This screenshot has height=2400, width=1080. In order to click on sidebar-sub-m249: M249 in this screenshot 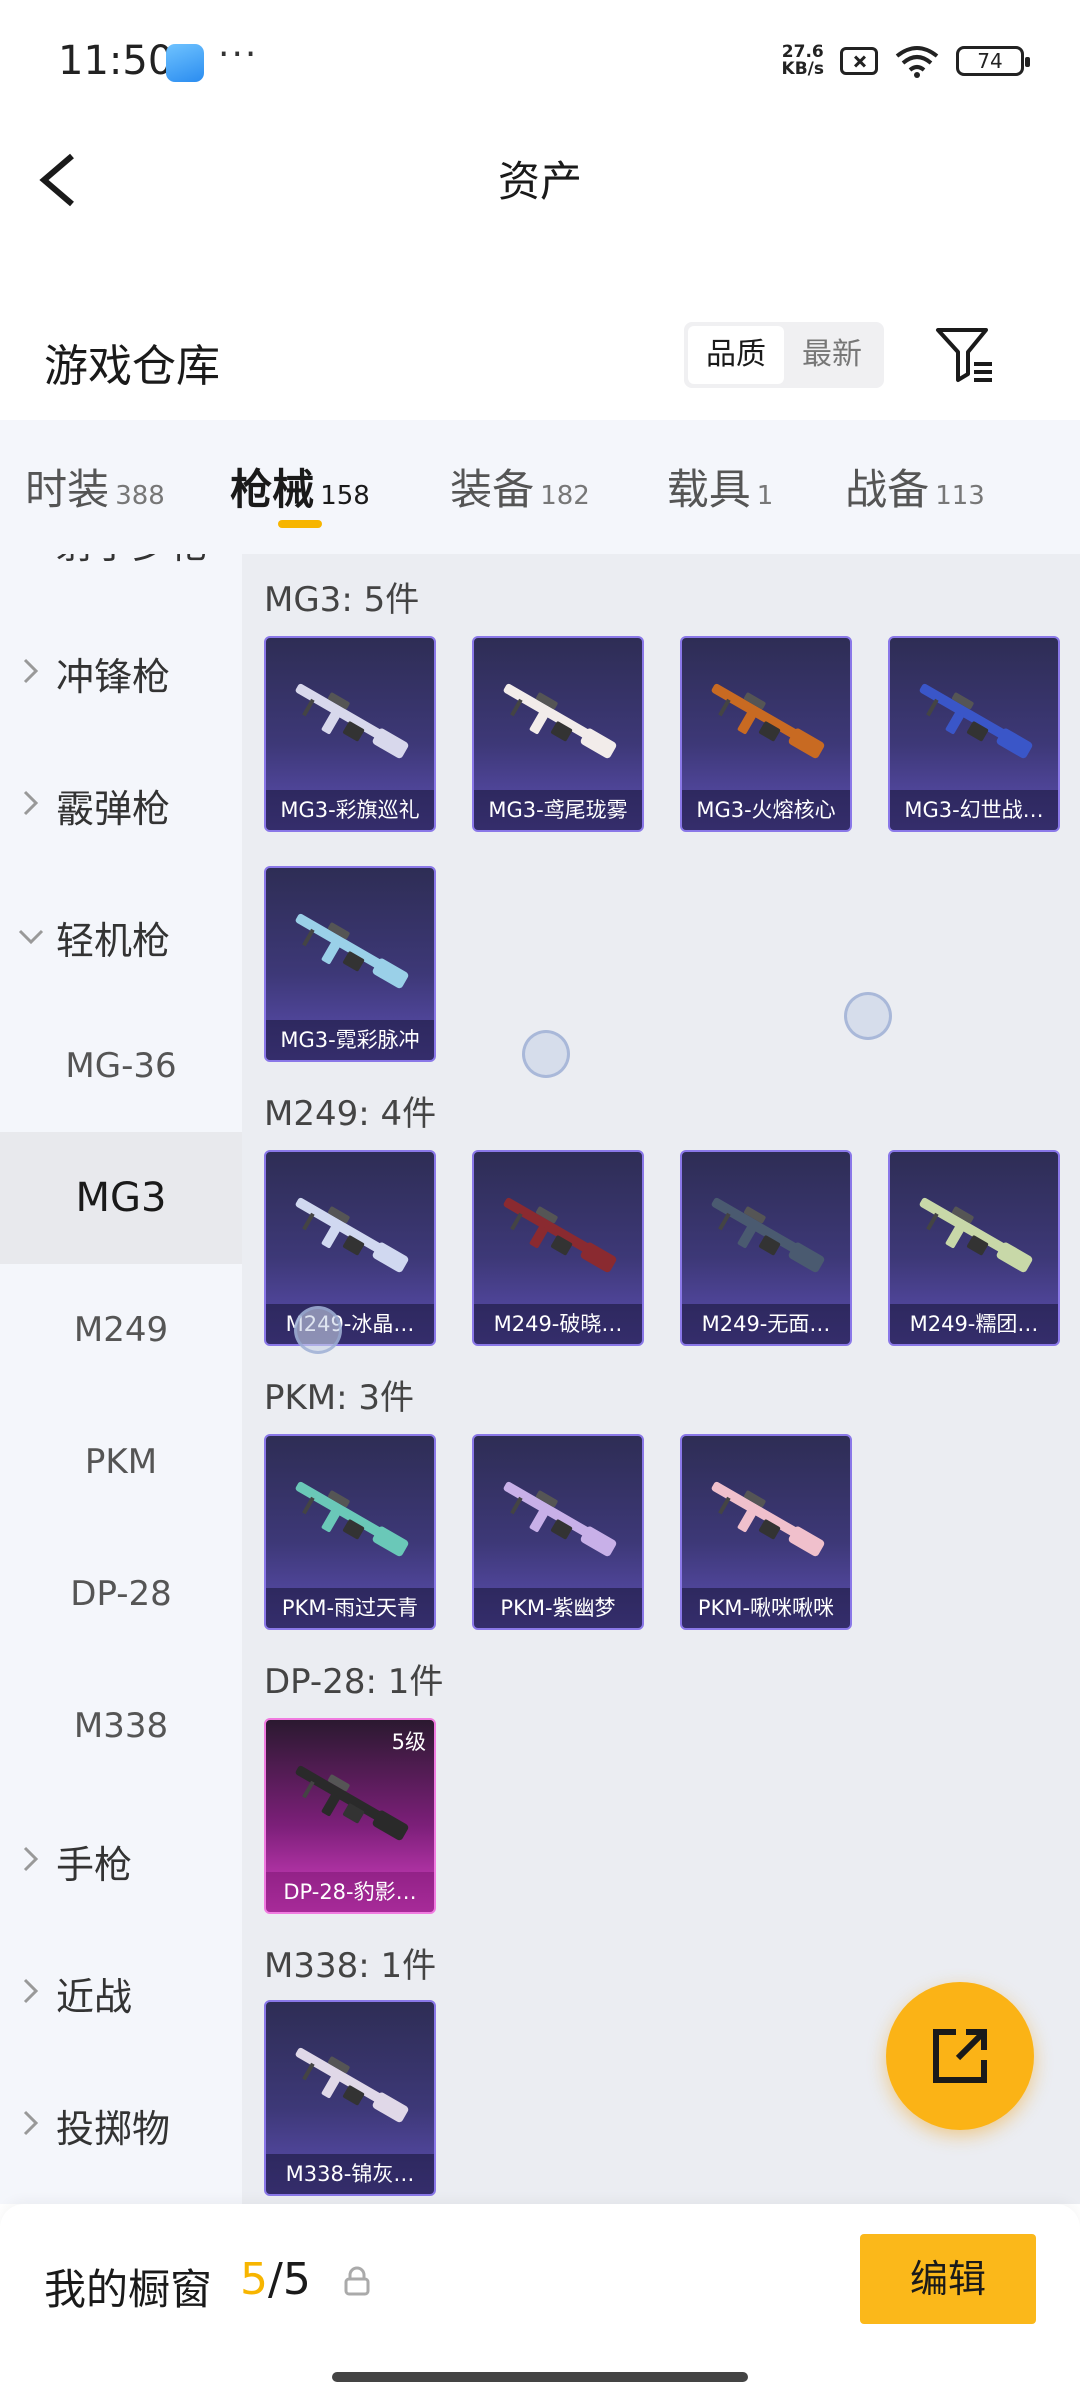, I will do `click(121, 1330)`.